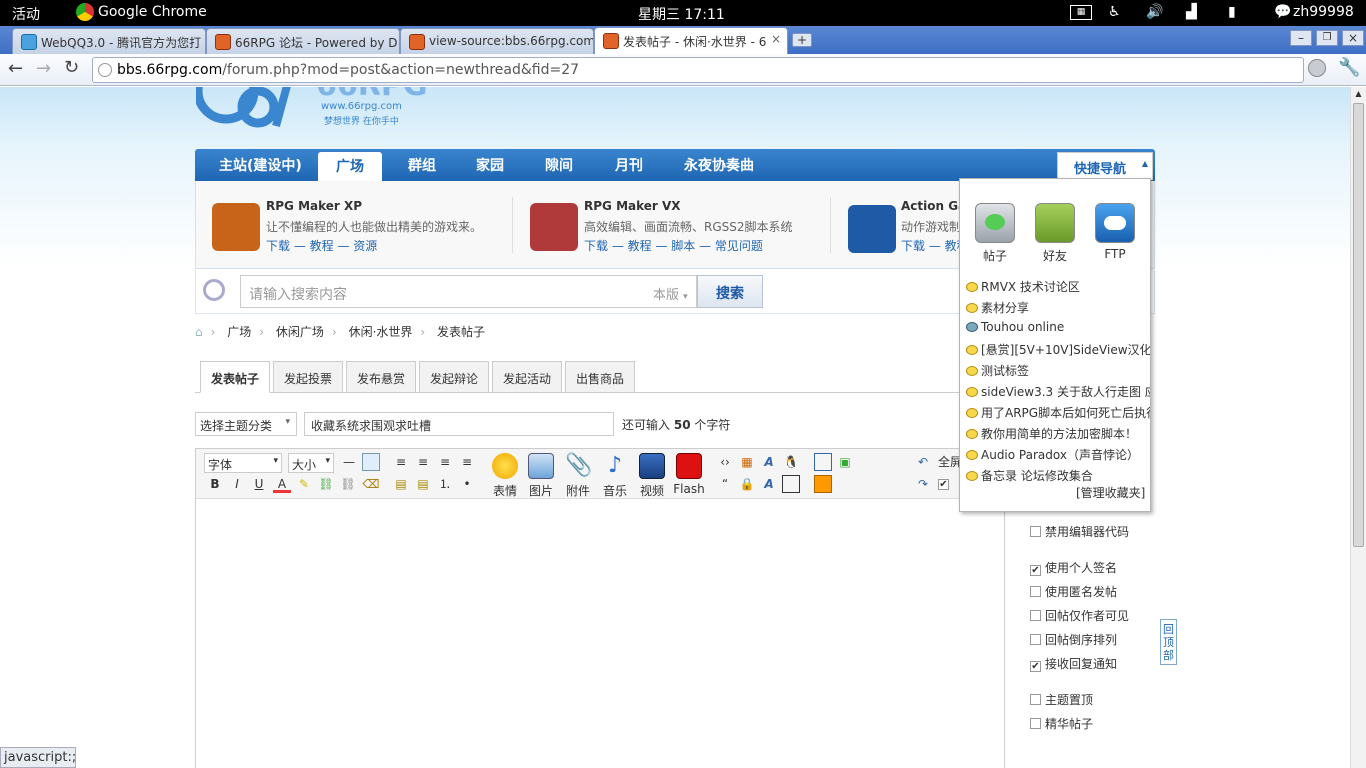 The height and width of the screenshot is (768, 1366). Describe the element at coordinates (1058, 349) in the screenshot. I see `favorite-item: [悬赏][5V+10V]SideView汉化` at that location.